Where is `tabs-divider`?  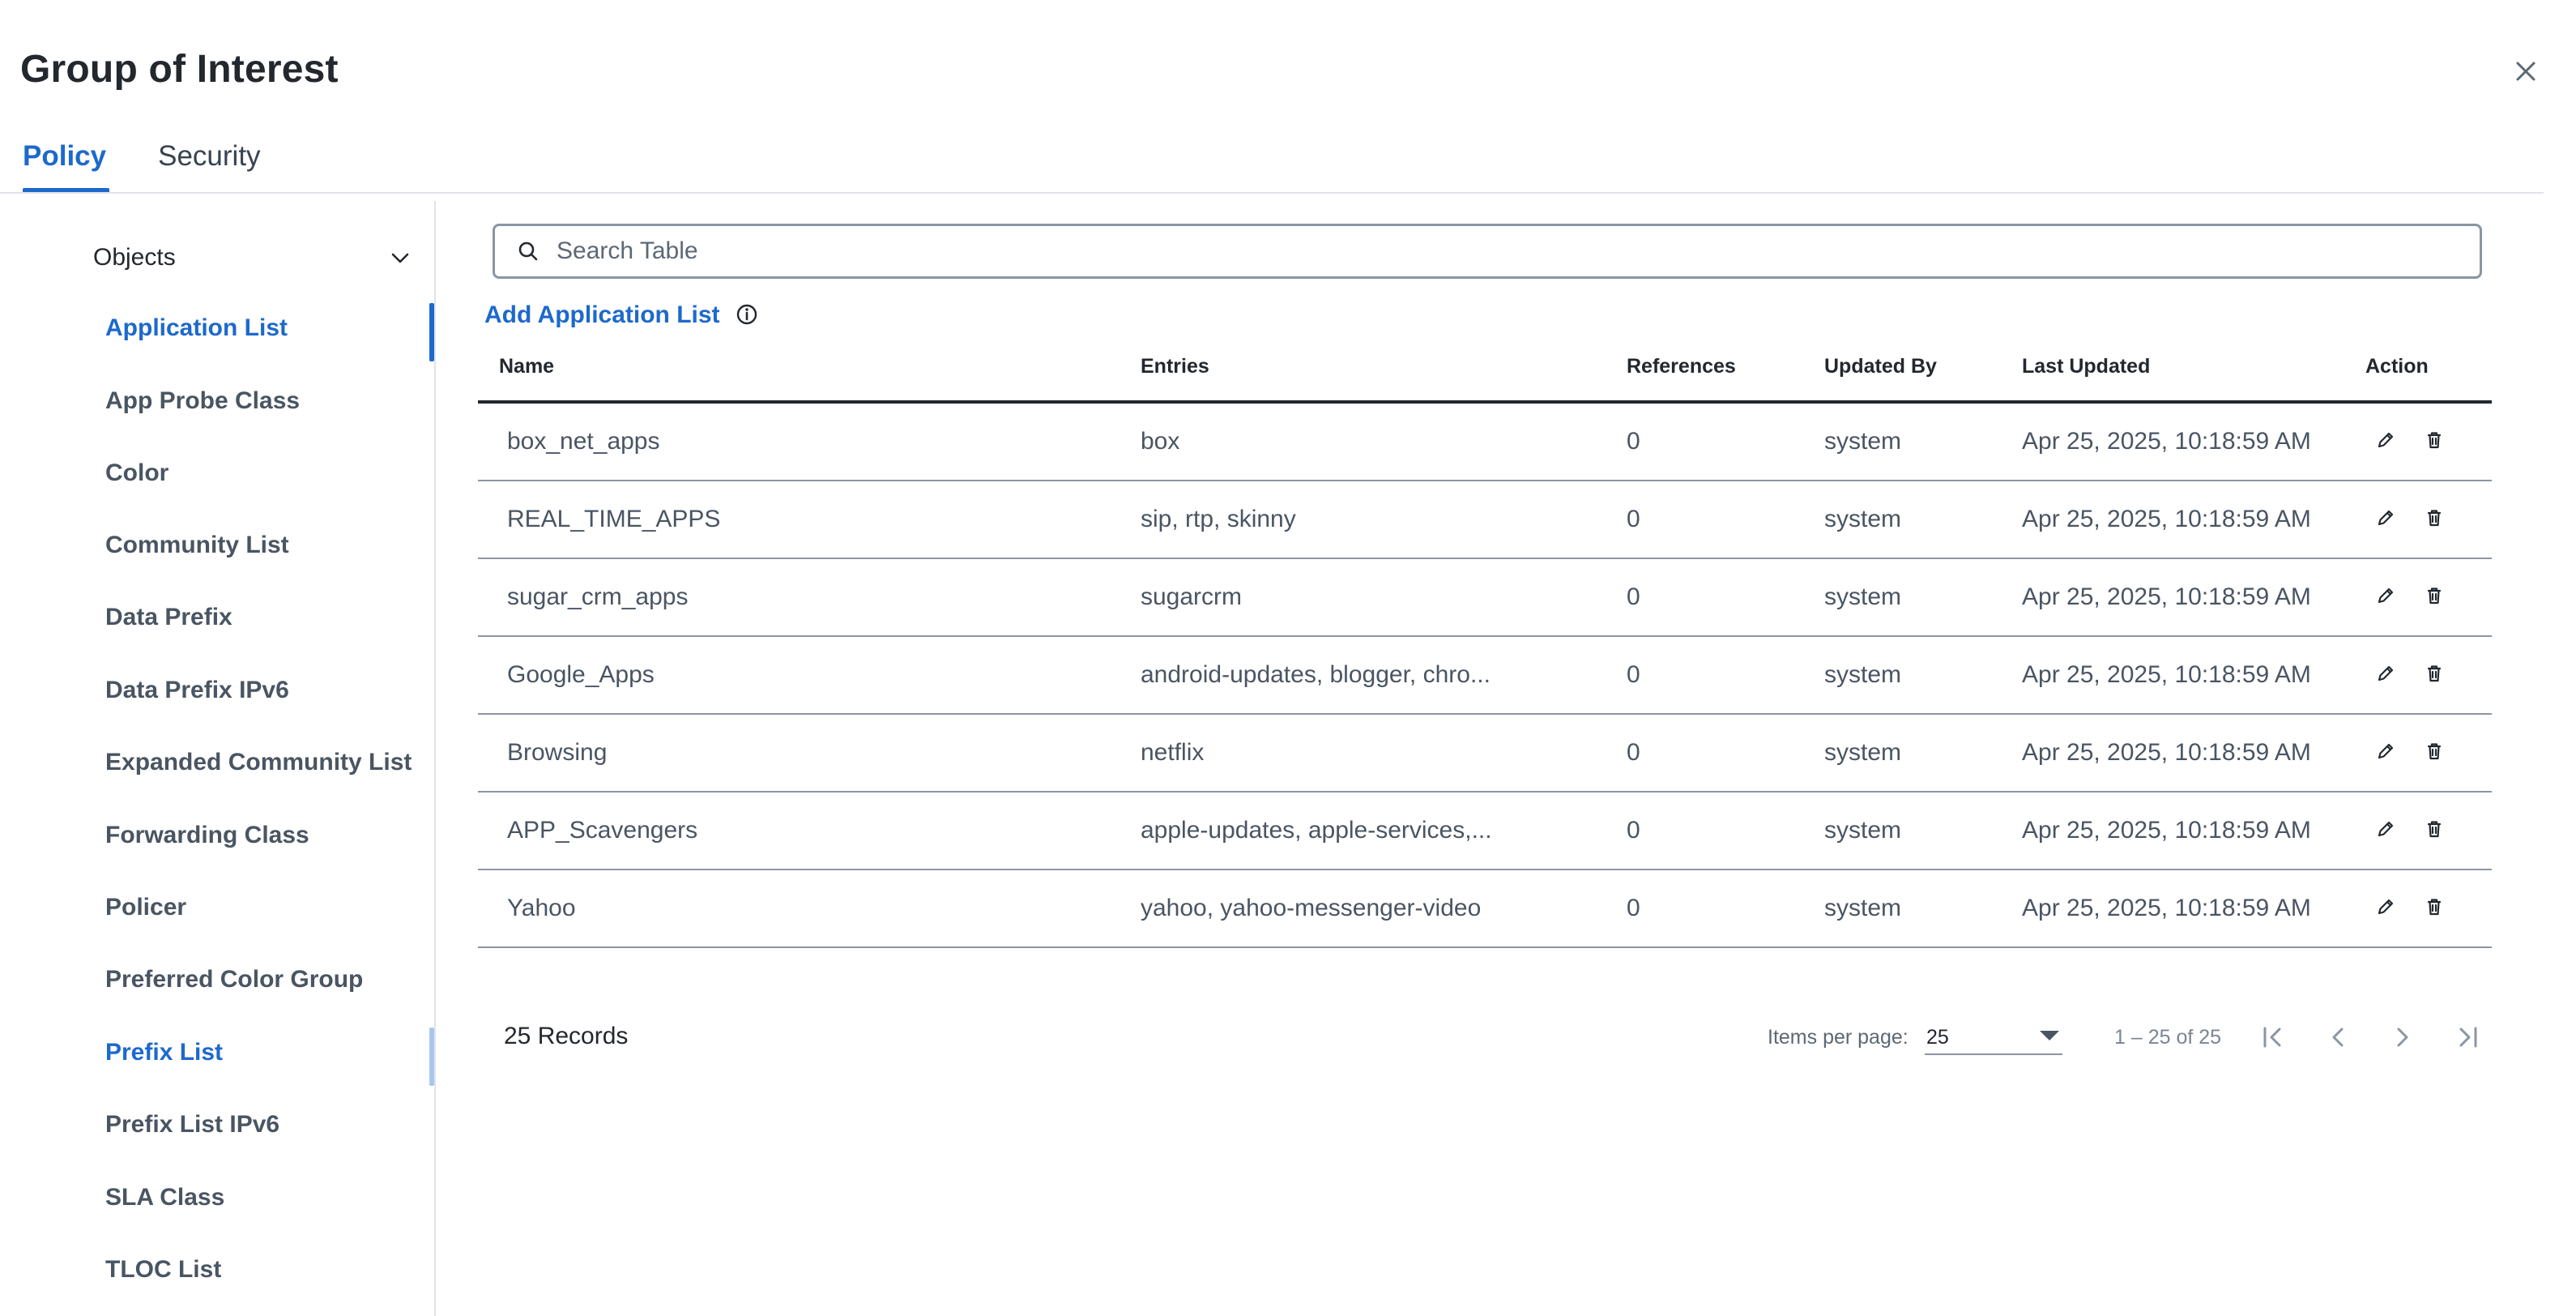 tabs-divider is located at coordinates (1272, 193).